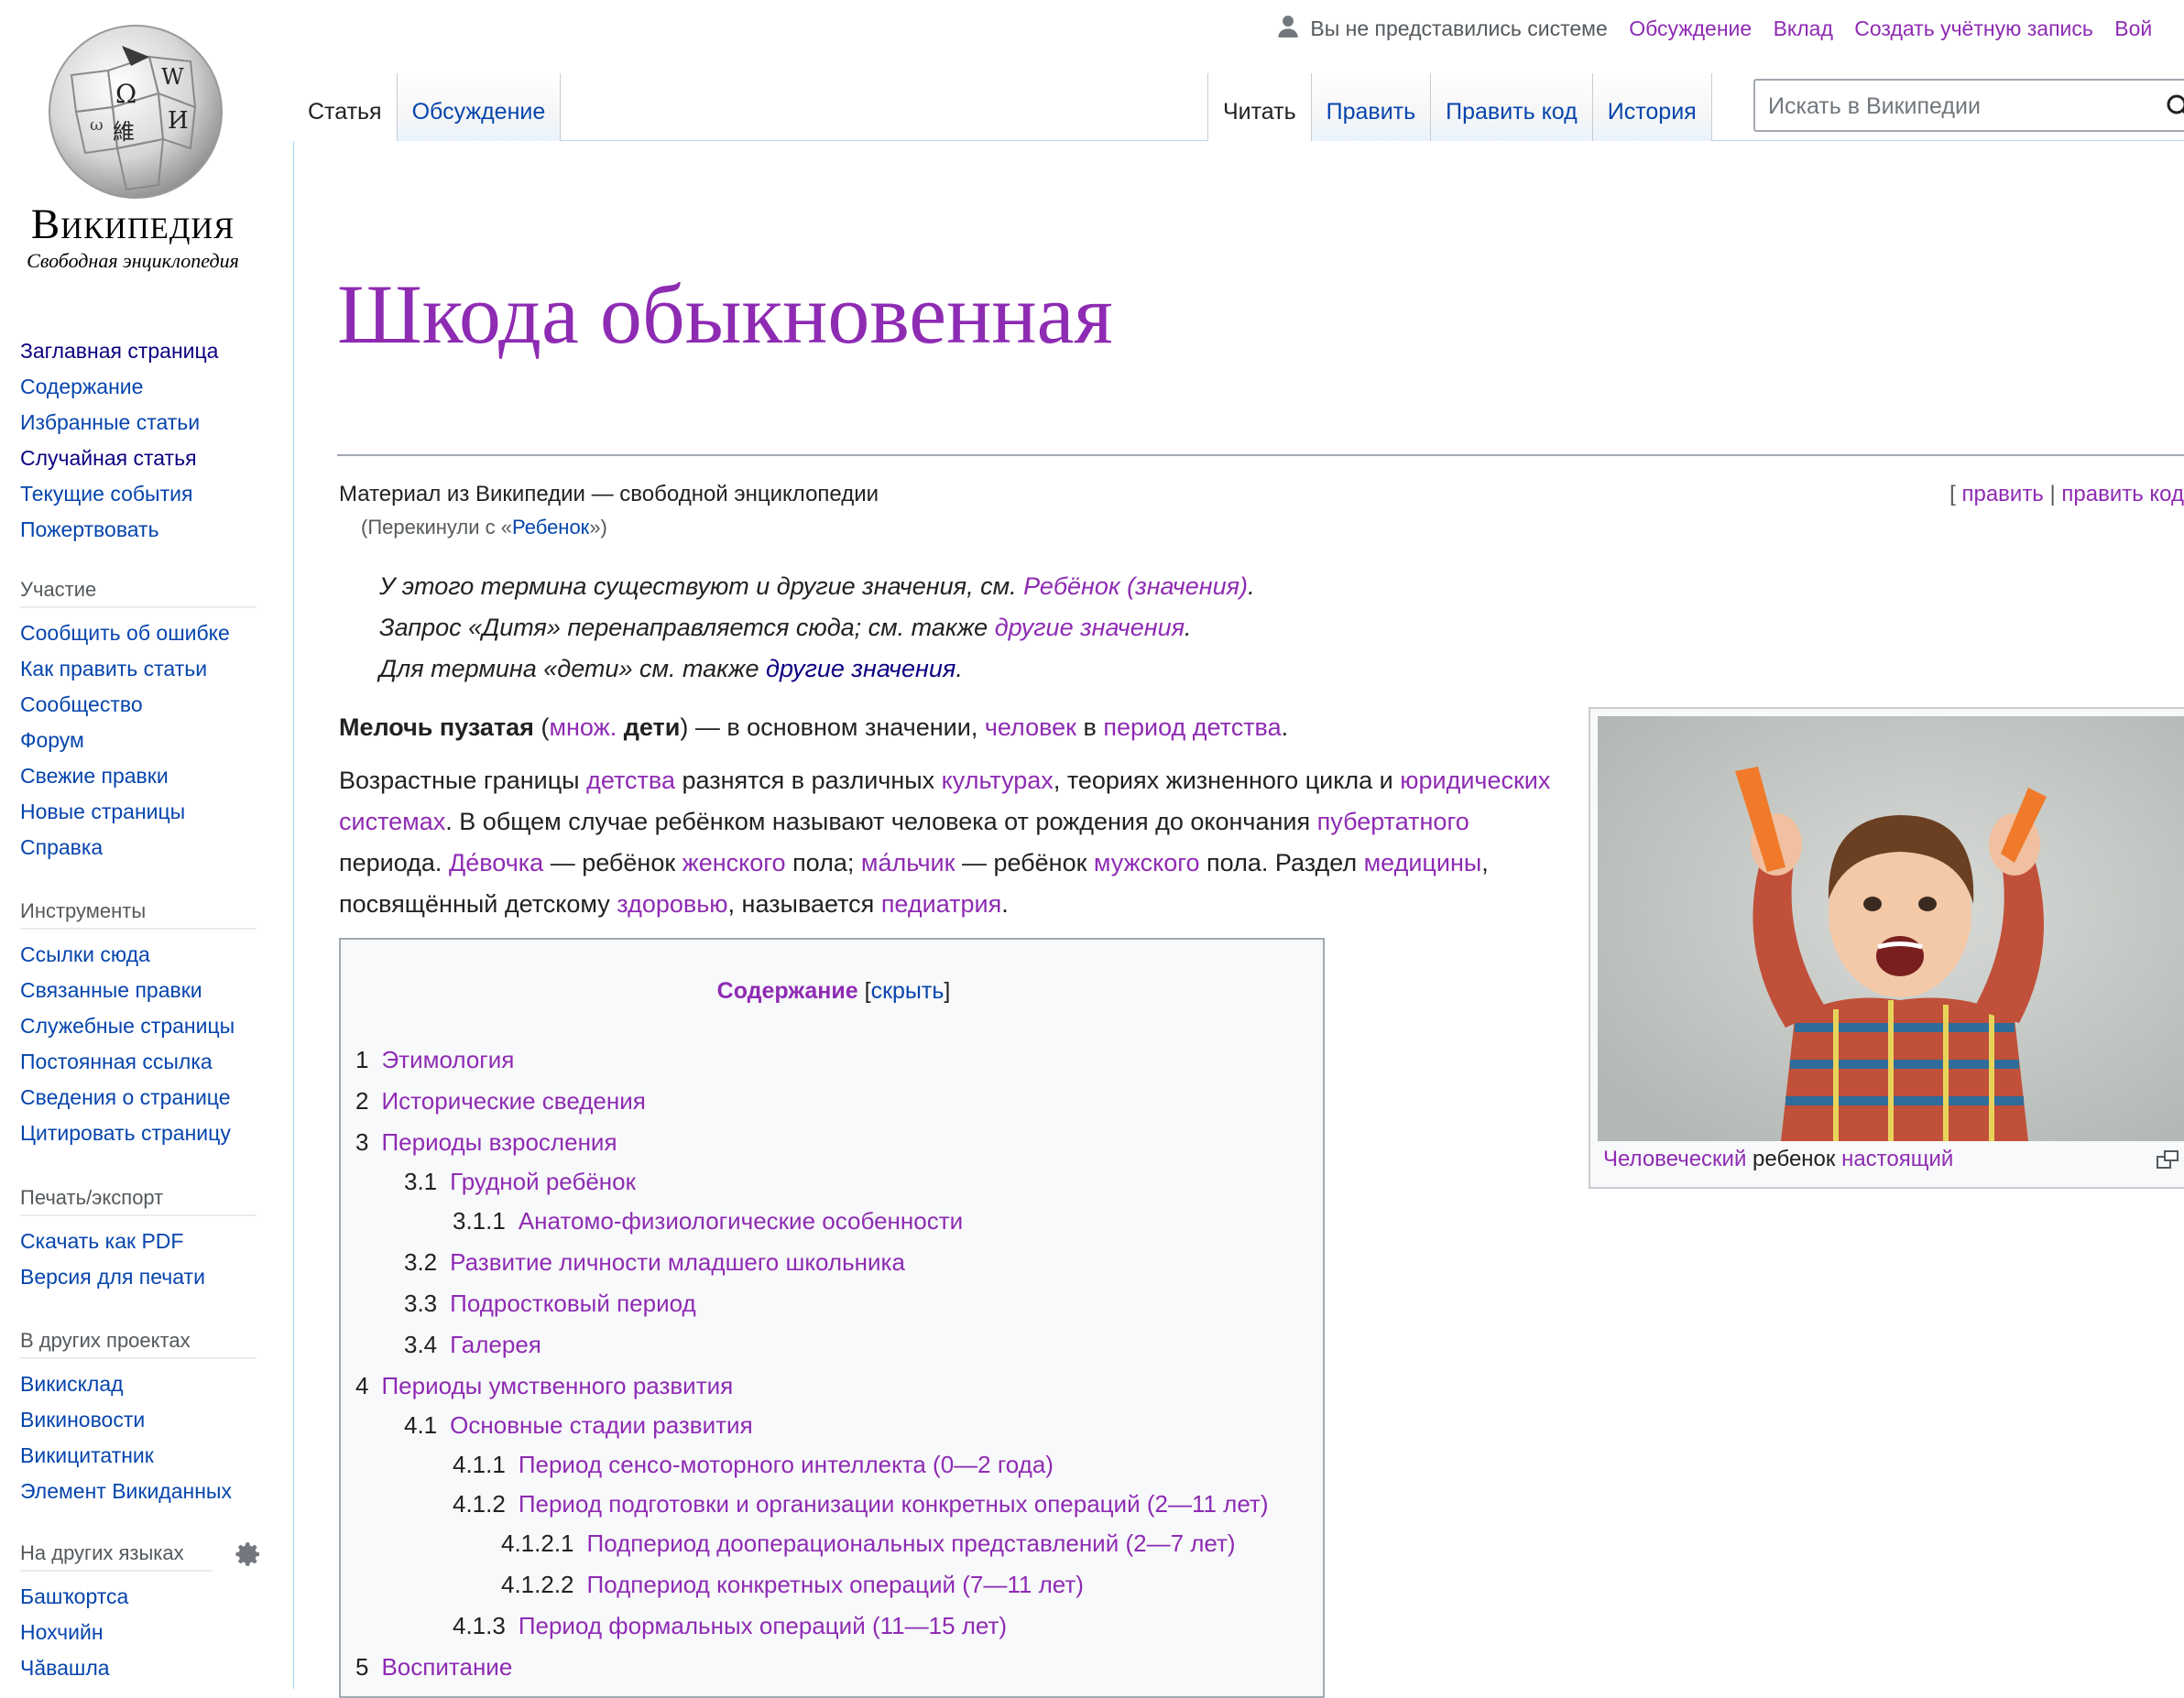  I want to click on hatnote-link-other-meanings-2: другие значения, so click(861, 668).